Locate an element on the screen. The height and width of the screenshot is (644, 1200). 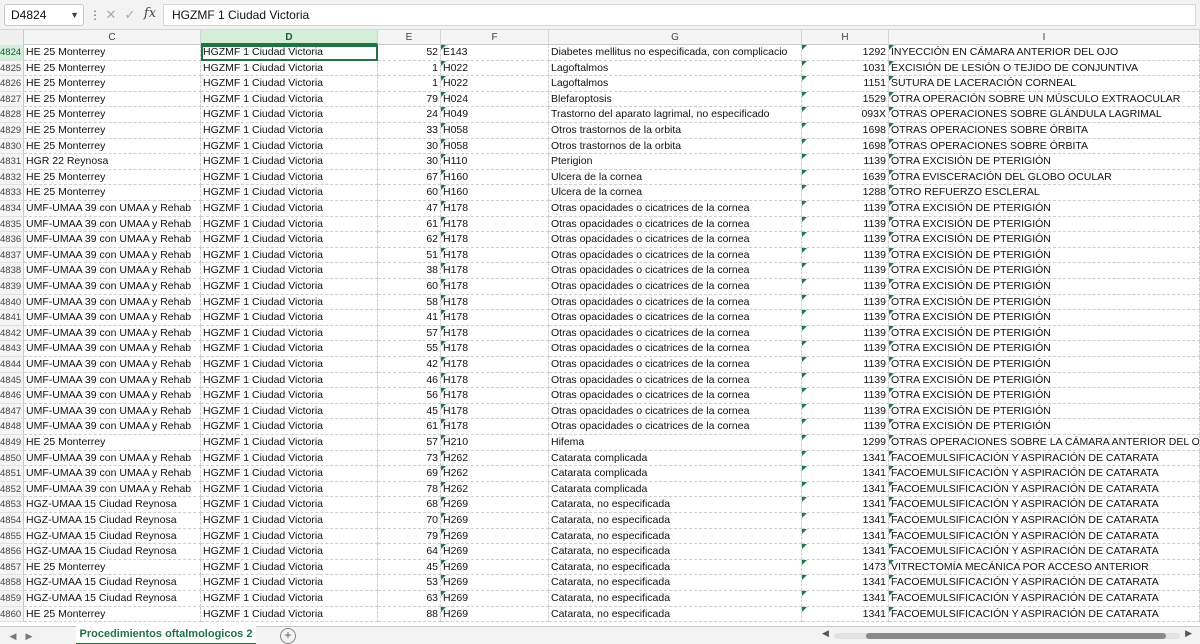
cell-h: 1698 is located at coordinates (845, 131).